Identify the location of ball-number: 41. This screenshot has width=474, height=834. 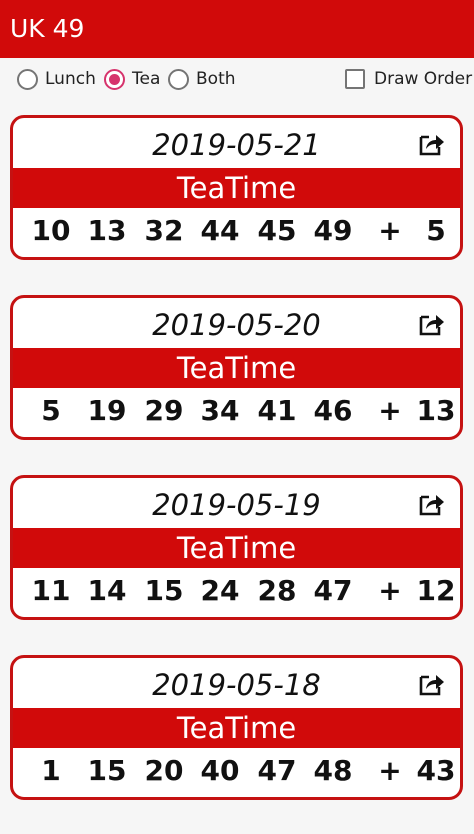
(277, 410).